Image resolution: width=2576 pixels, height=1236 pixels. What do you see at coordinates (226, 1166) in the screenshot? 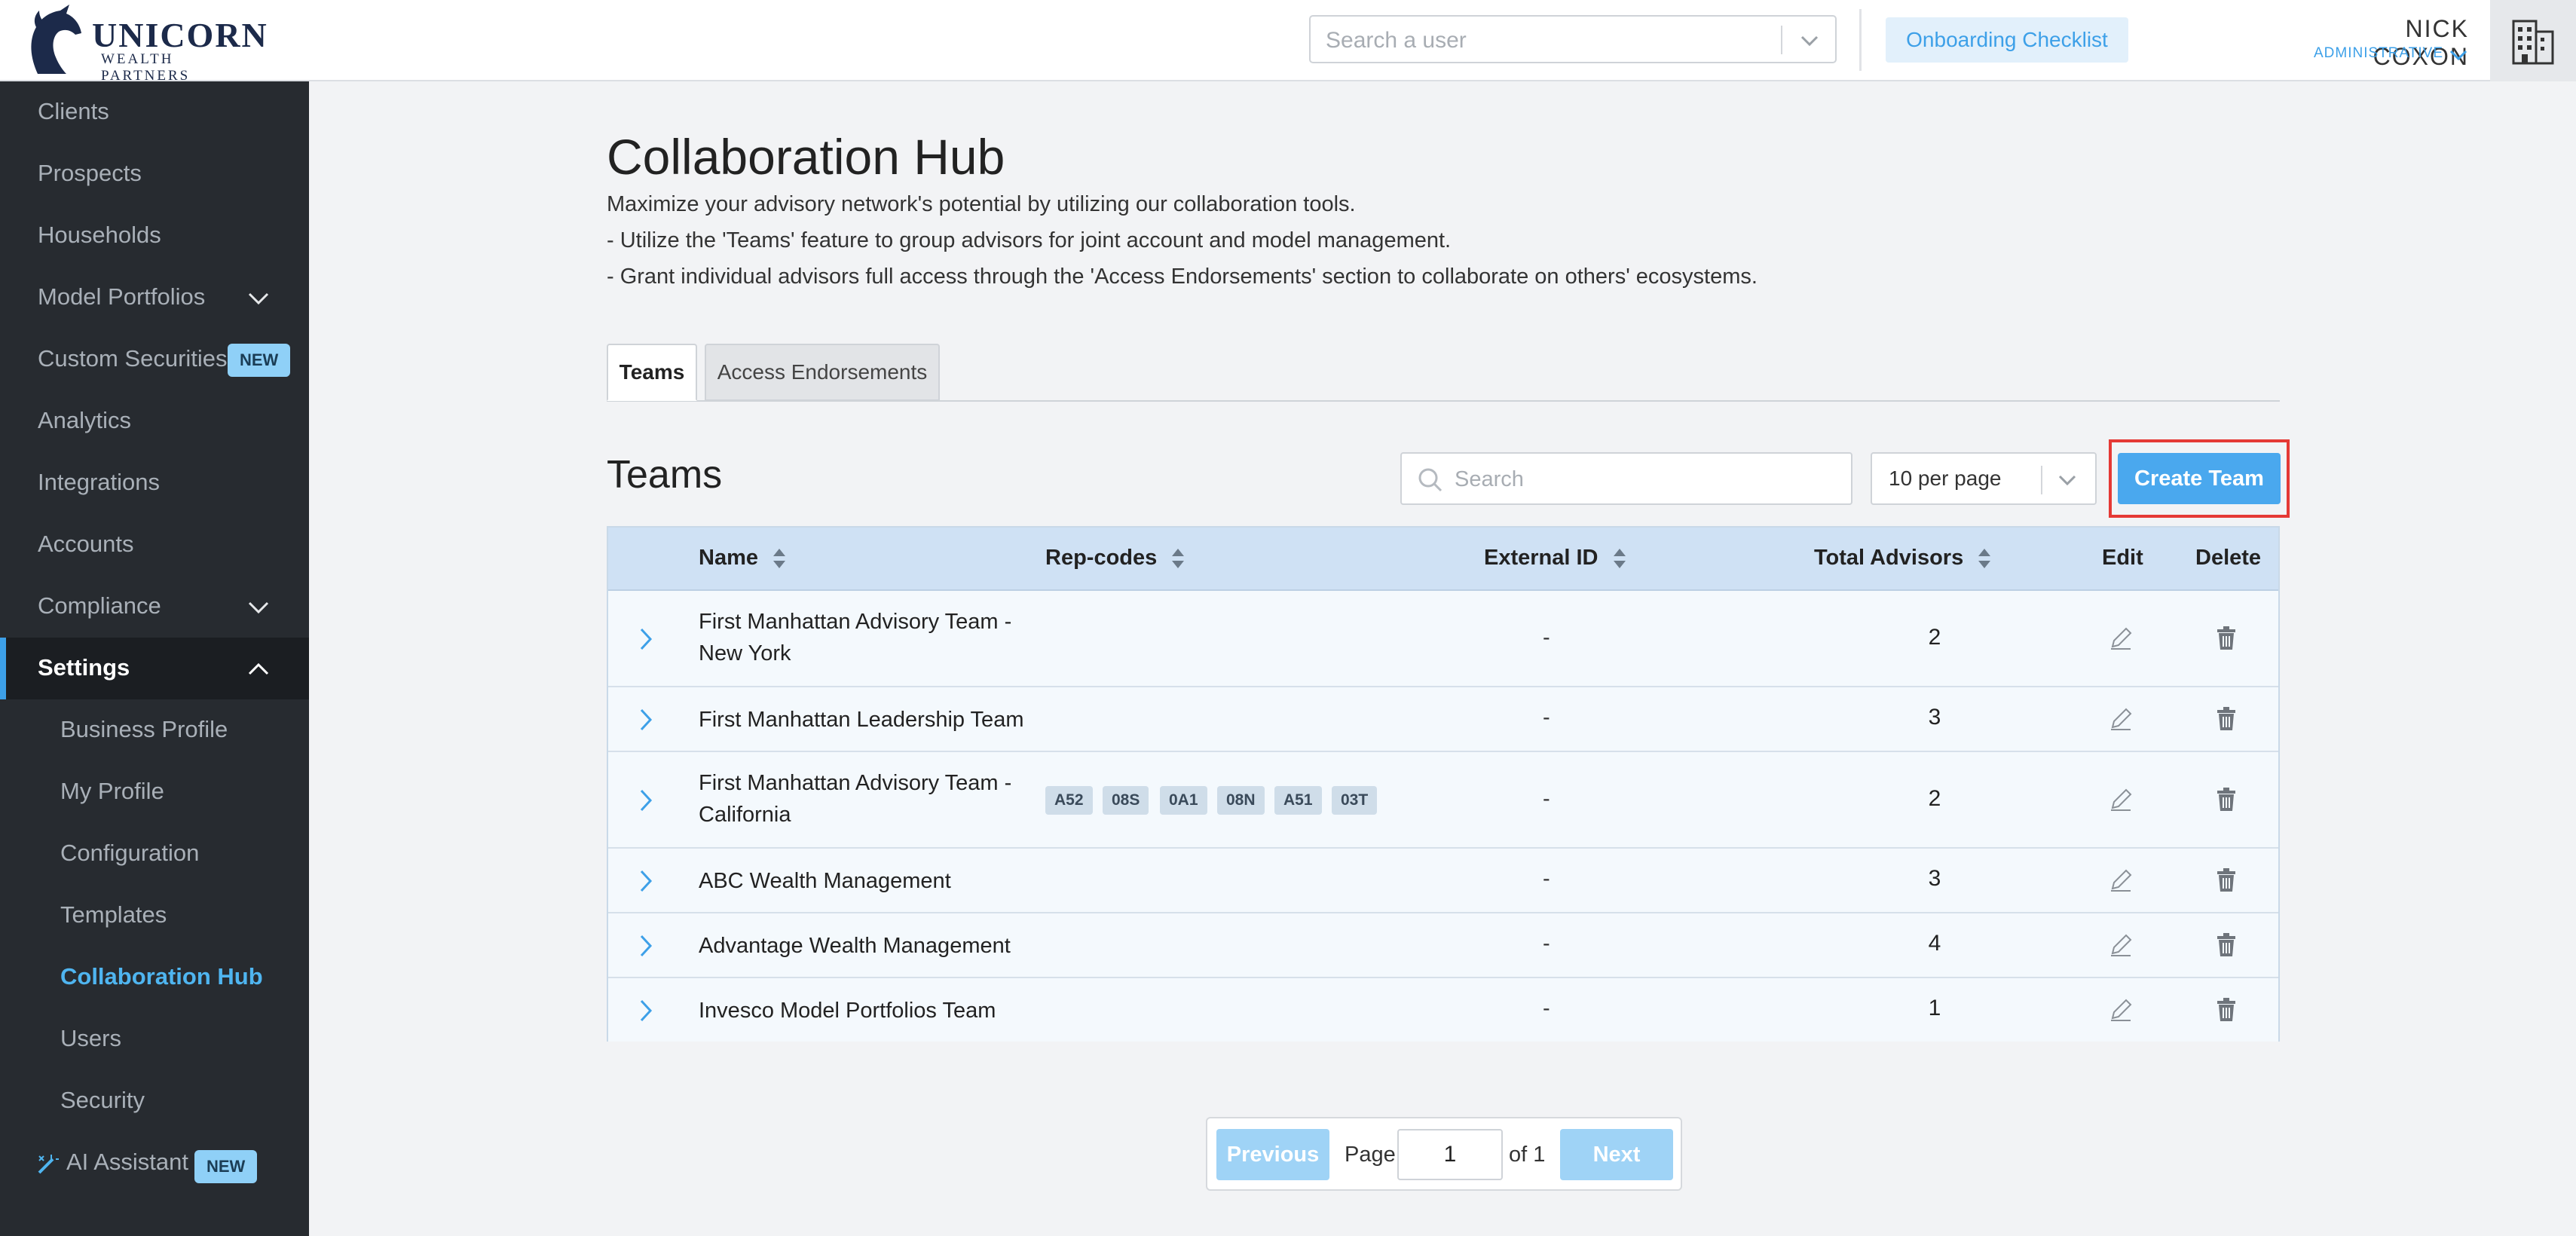
I see `new-badge: NEW` at bounding box center [226, 1166].